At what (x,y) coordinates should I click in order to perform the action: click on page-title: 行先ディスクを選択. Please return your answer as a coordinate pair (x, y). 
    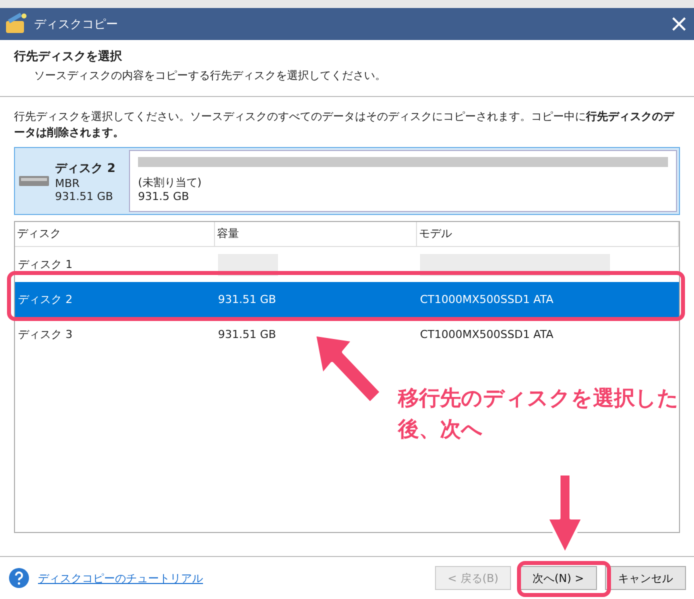
    Looking at the image, I should click on (68, 56).